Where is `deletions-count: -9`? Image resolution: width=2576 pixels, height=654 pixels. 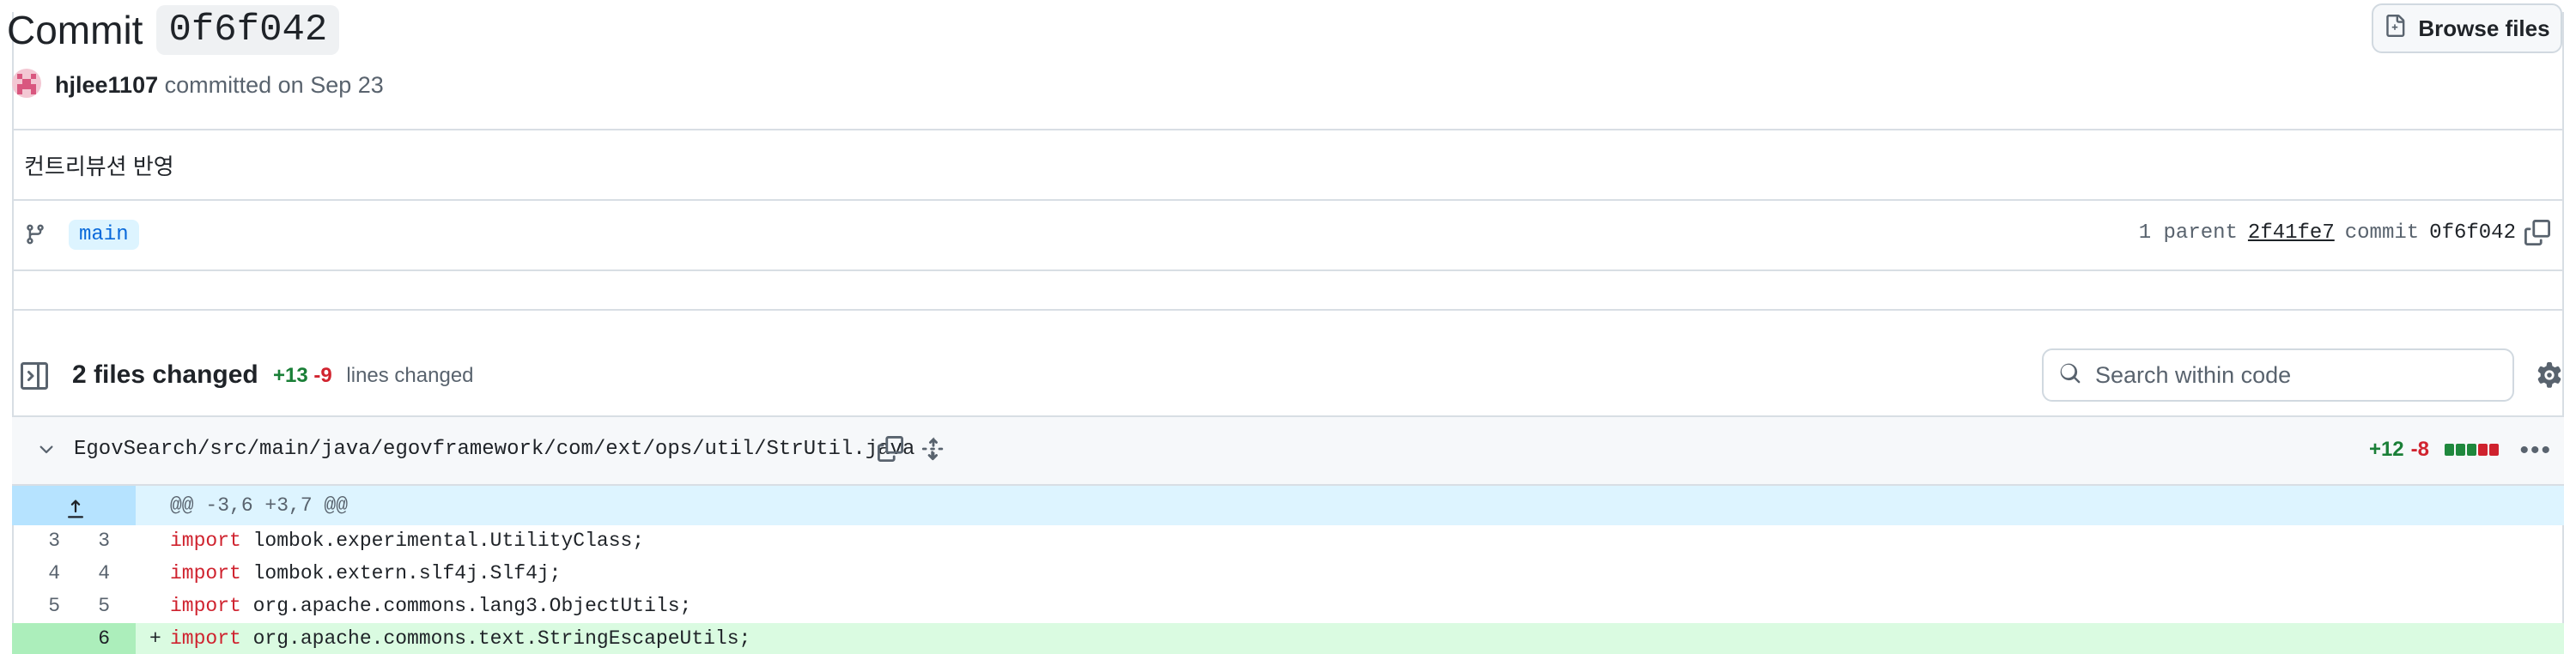
deletions-count: -9 is located at coordinates (323, 375).